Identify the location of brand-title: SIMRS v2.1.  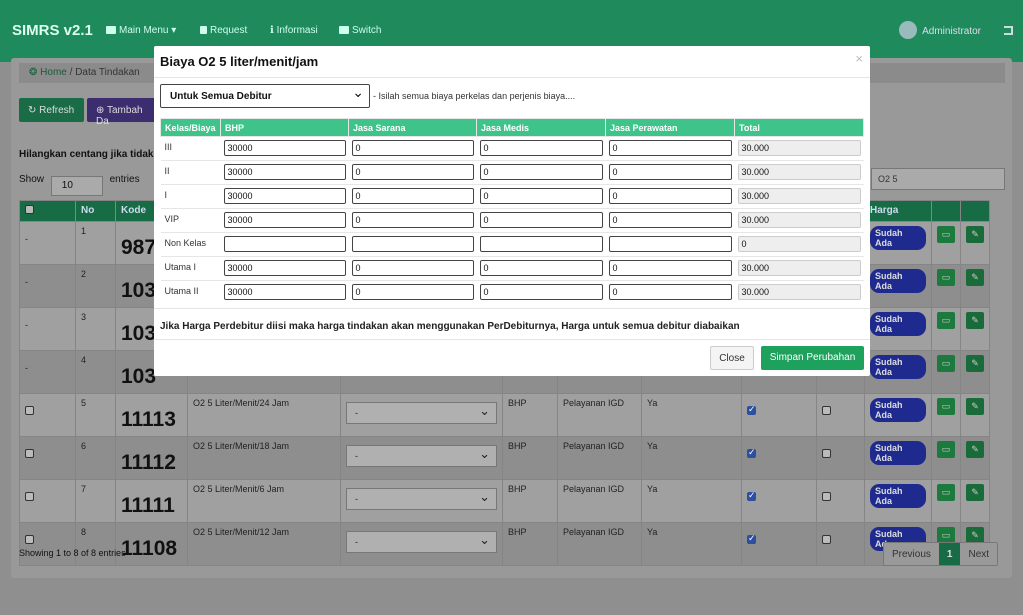
(52, 30).